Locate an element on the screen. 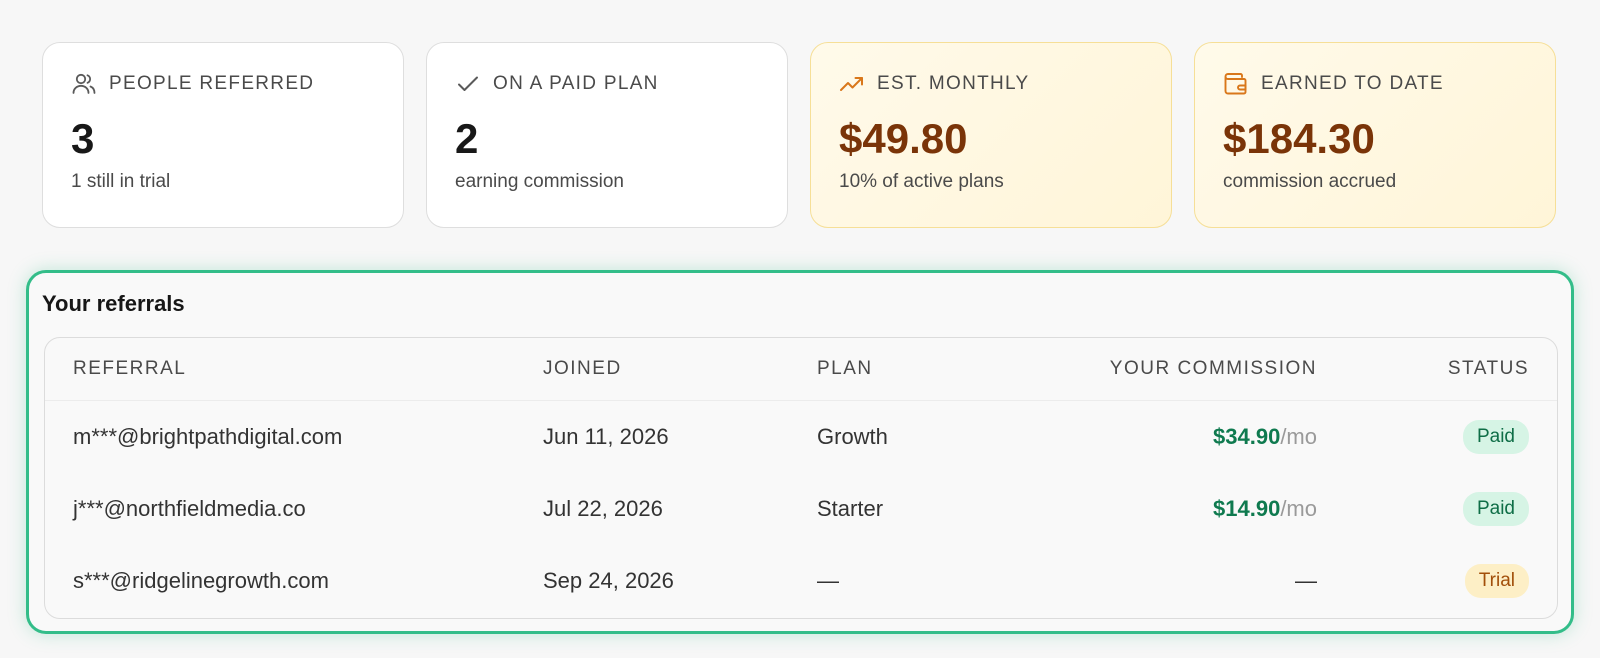 This screenshot has width=1600, height=658. plan-name: Starter is located at coordinates (850, 508).